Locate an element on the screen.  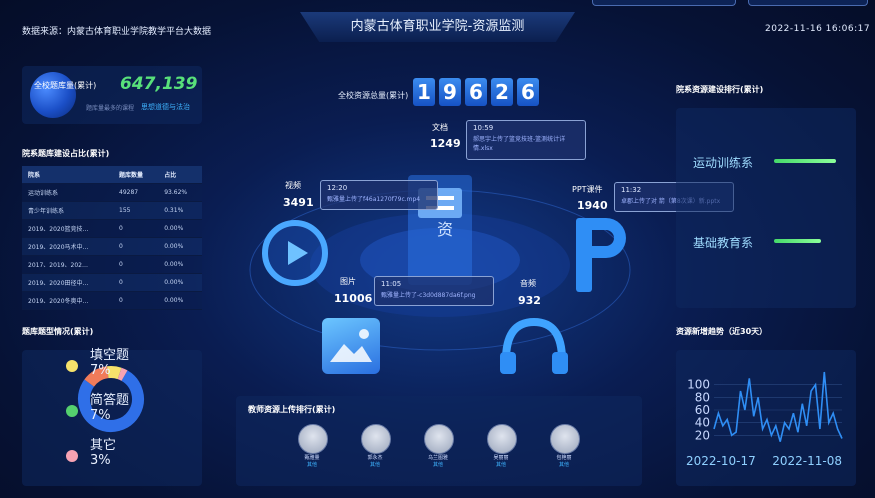
qtype-title: 题库题型情况(累计) is located at coordinates (58, 331).